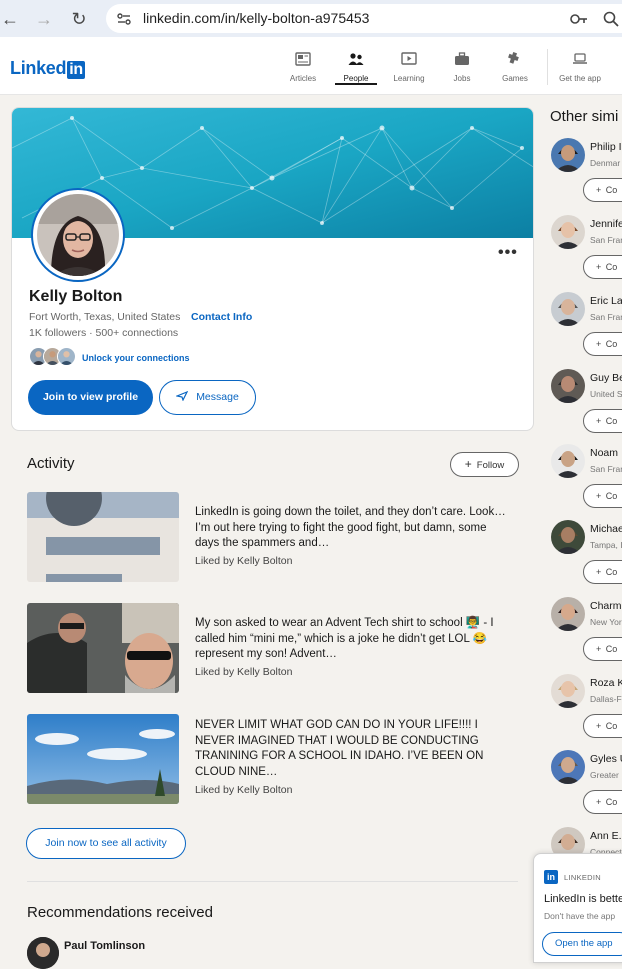  I want to click on followers-count: 1K followers, so click(58, 333).